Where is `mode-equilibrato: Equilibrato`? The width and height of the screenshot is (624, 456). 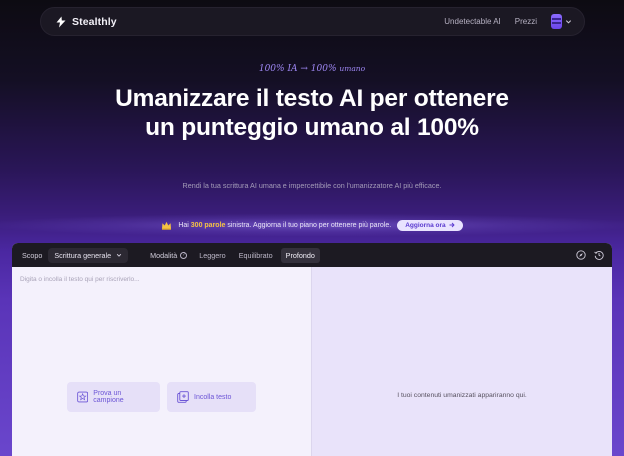
mode-equilibrato: Equilibrato is located at coordinates (256, 255).